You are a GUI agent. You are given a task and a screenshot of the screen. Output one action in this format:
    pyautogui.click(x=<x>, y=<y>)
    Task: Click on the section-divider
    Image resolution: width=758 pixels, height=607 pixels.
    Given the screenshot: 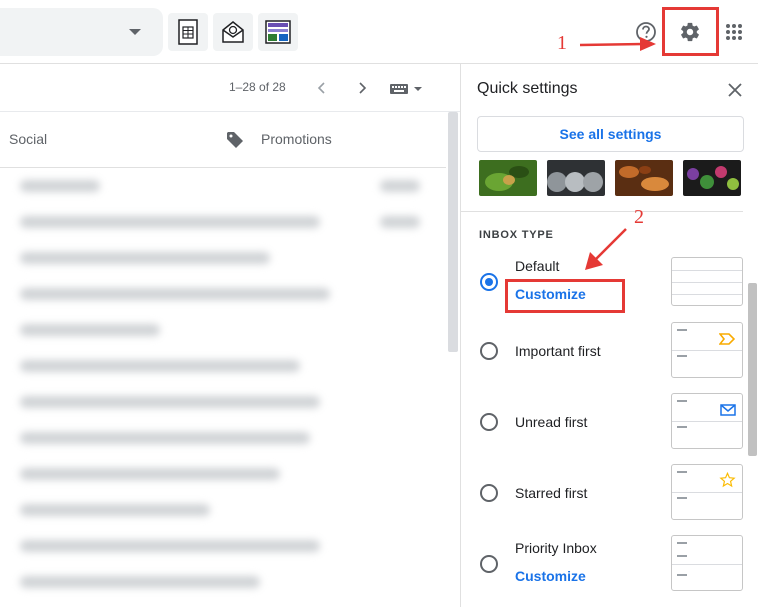 What is the action you would take?
    pyautogui.click(x=602, y=211)
    